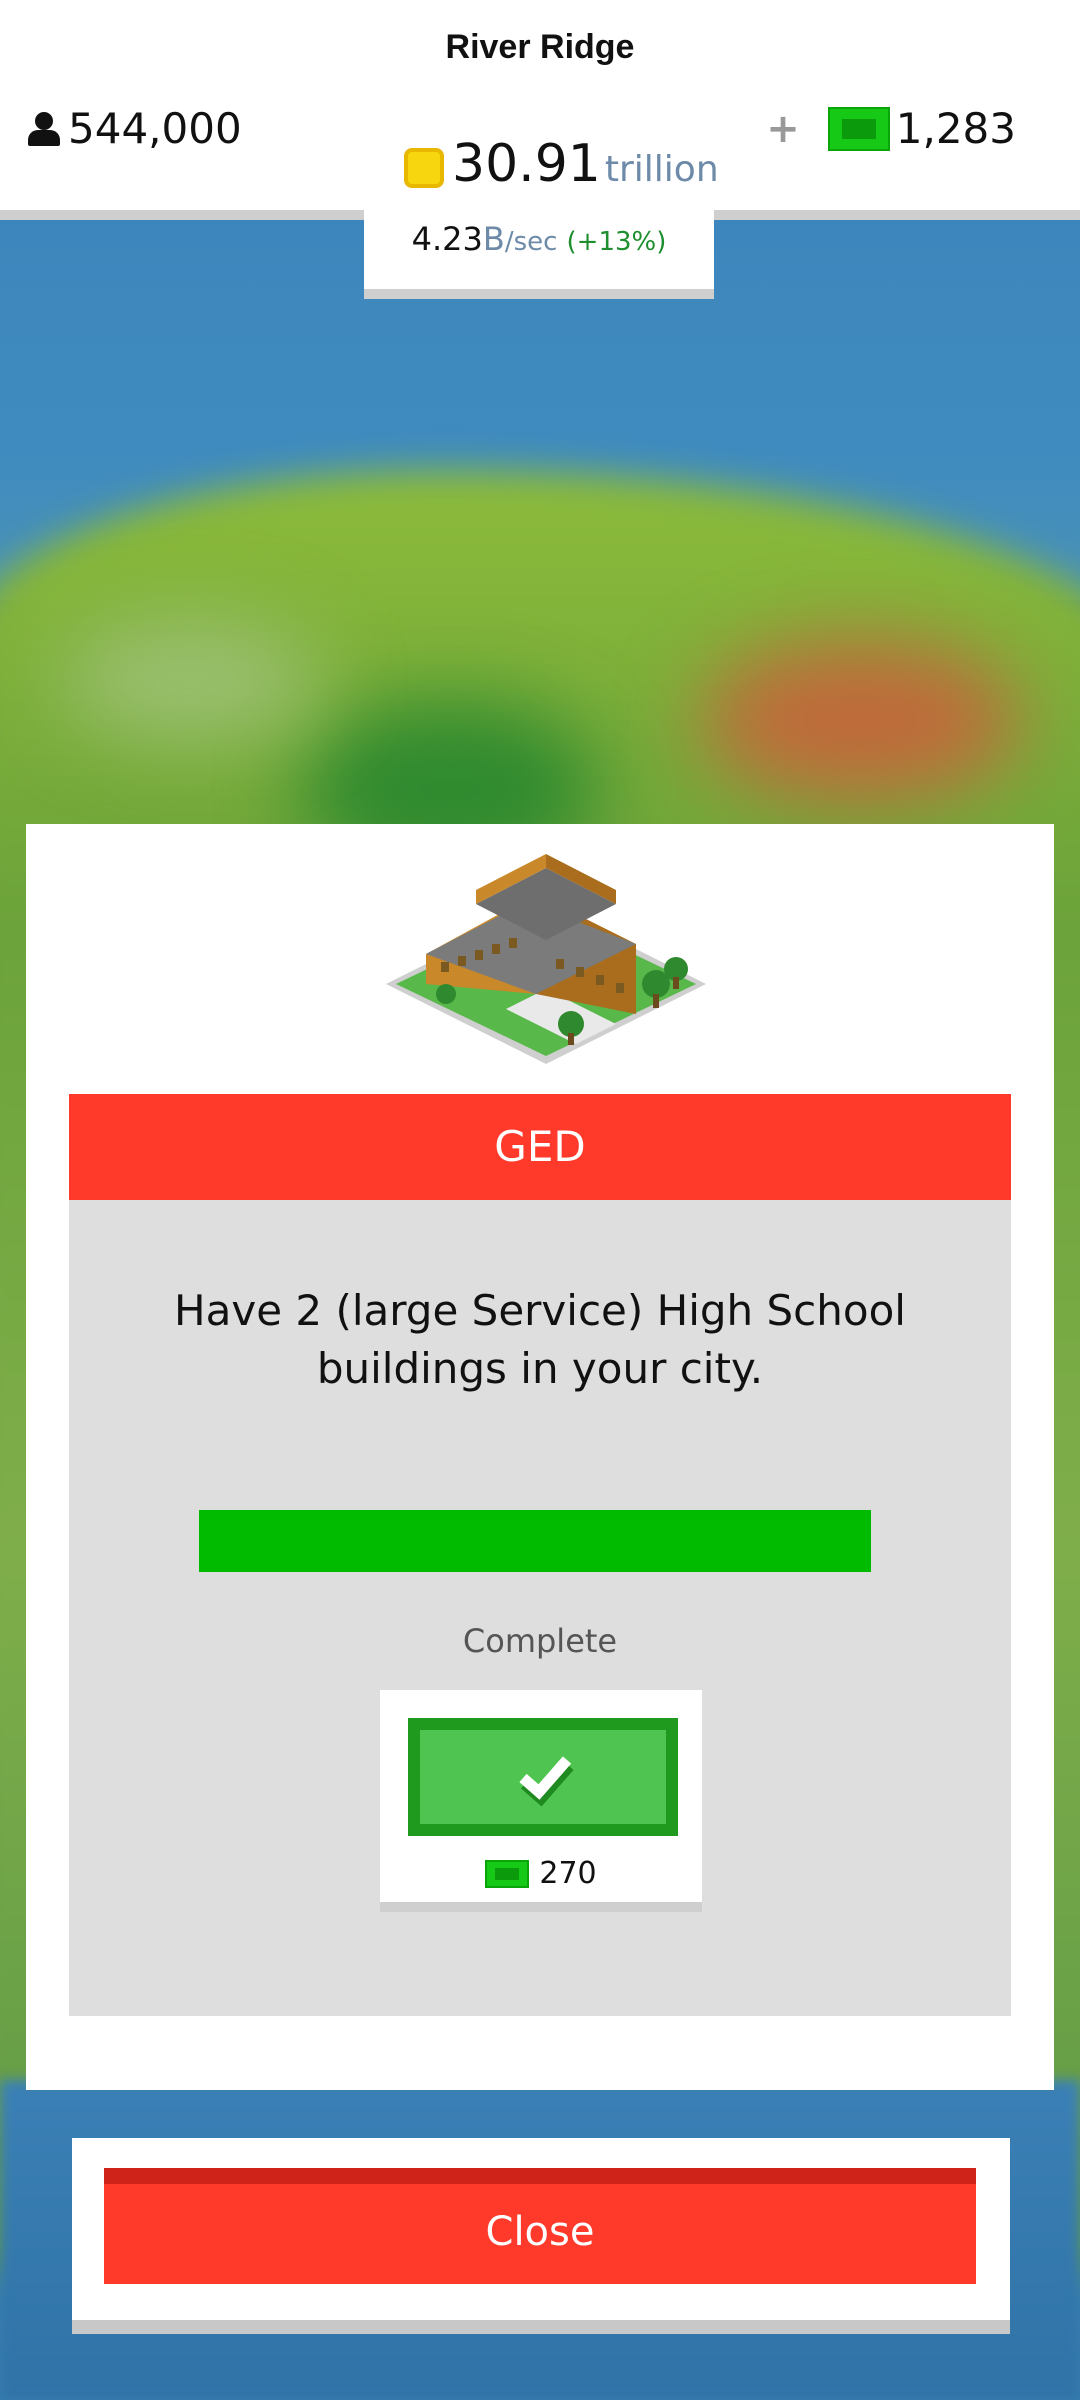 The height and width of the screenshot is (2400, 1080). What do you see at coordinates (955, 128) in the screenshot?
I see `cash-value: 1,283` at bounding box center [955, 128].